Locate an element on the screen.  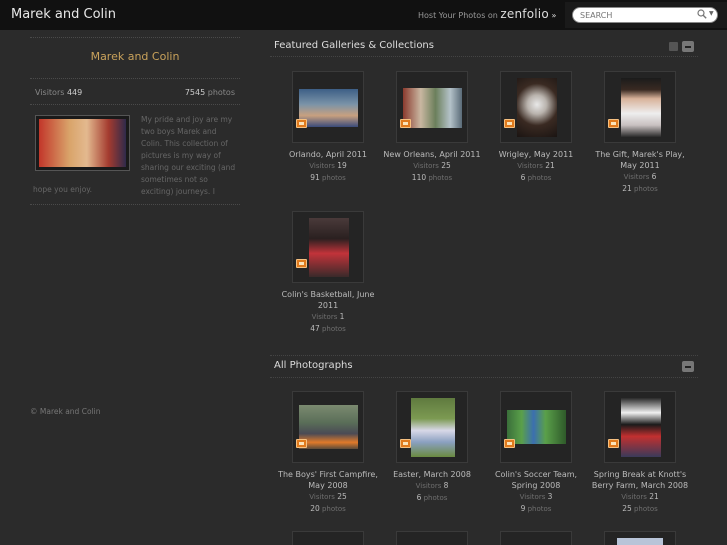
visitors-value: 8 is located at coordinates (446, 485).